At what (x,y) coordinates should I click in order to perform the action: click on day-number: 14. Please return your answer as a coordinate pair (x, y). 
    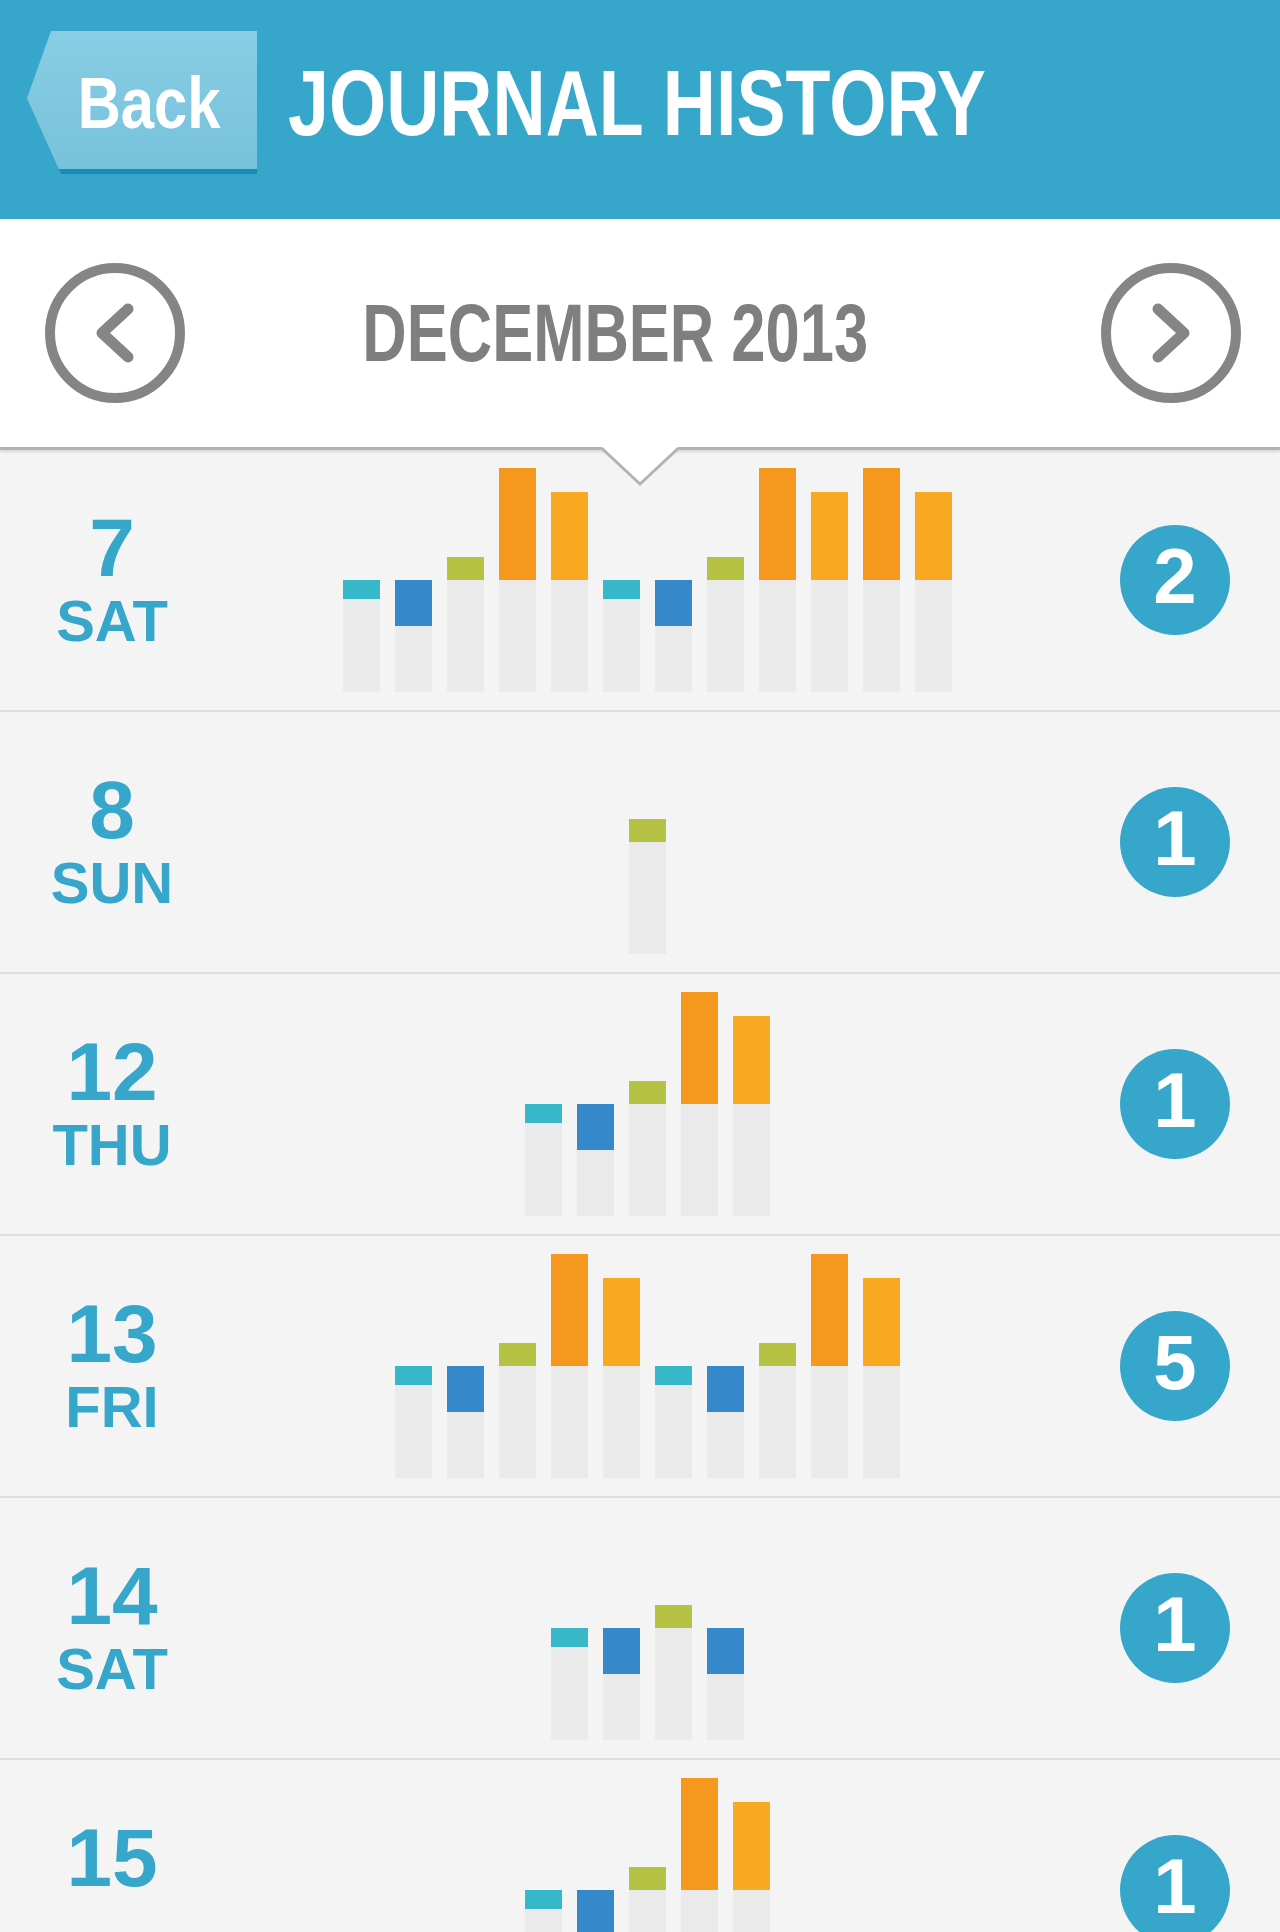
    Looking at the image, I should click on (112, 1596).